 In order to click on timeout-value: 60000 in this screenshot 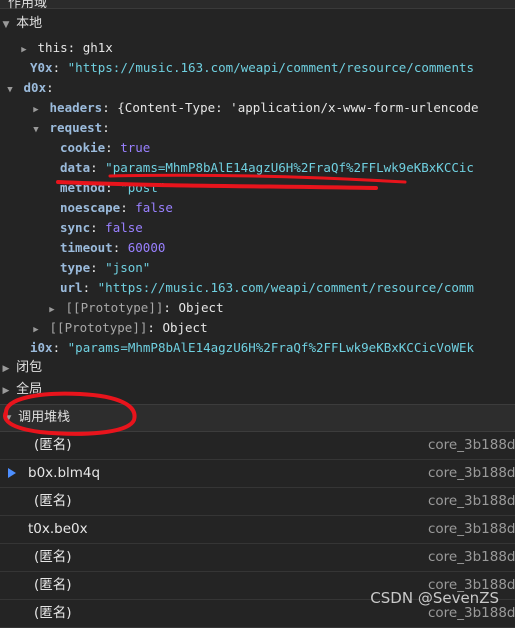, I will do `click(146, 247)`.